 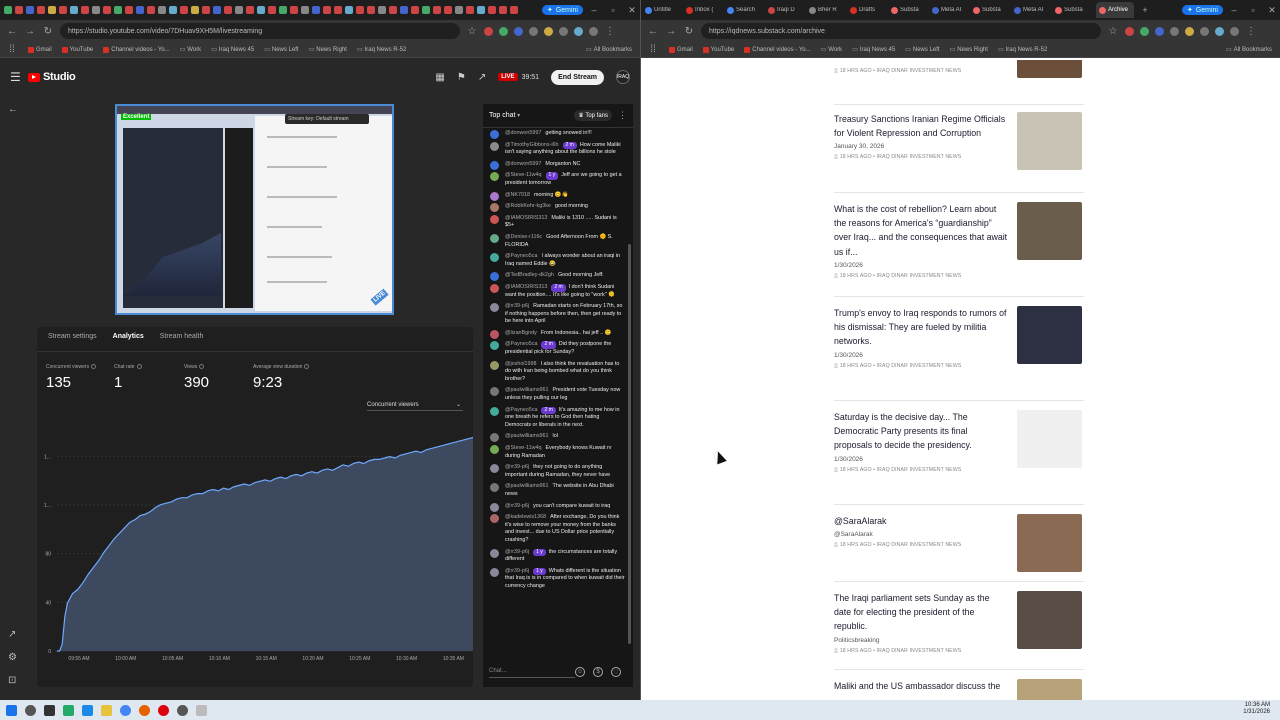 What do you see at coordinates (562, 10) in the screenshot?
I see `gemini-button: ✦ Gemini` at bounding box center [562, 10].